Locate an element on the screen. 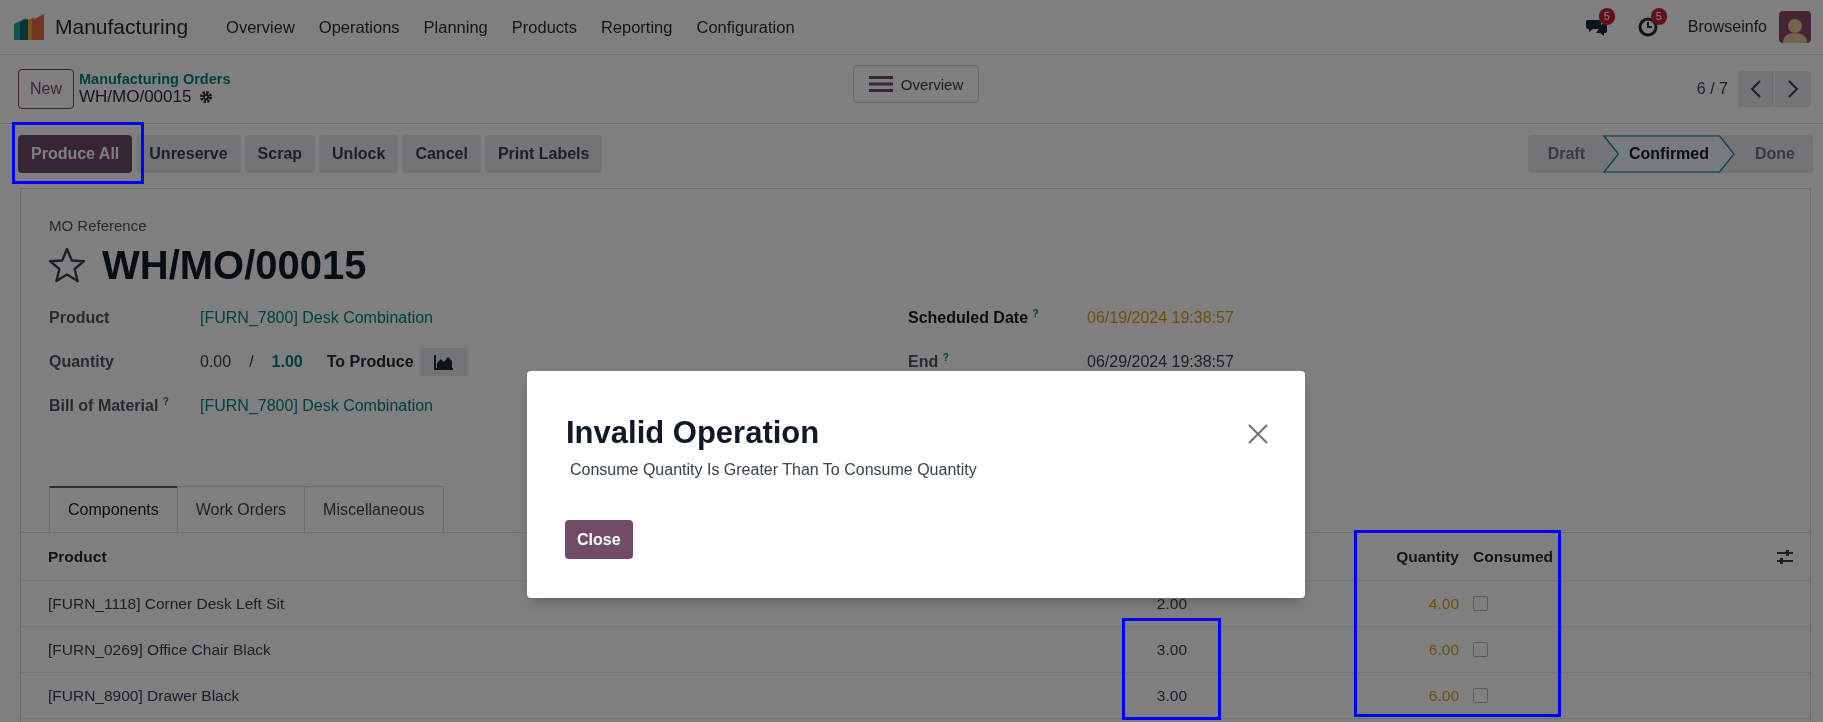 This screenshot has height=722, width=1823. dialog-title: Invalid Operation is located at coordinates (693, 433).